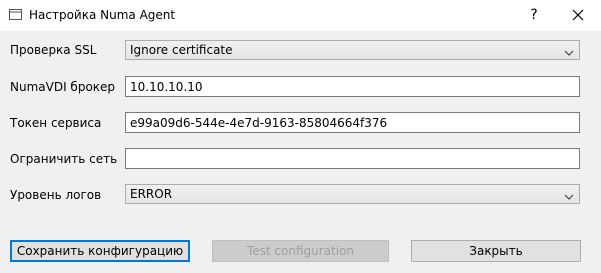 The height and width of the screenshot is (273, 601). Describe the element at coordinates (181, 50) in the screenshot. I see `ssl-select-value: Ignore certificate` at that location.